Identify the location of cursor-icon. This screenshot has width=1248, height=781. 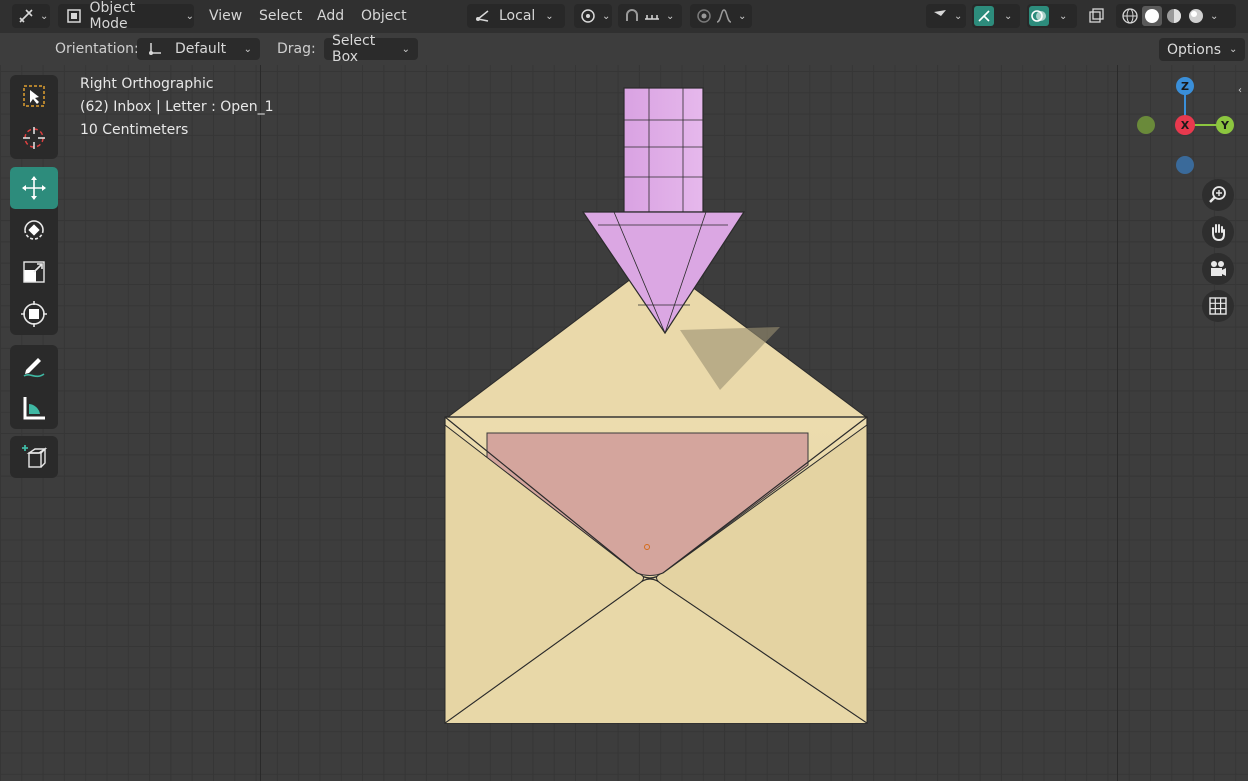
(940, 16).